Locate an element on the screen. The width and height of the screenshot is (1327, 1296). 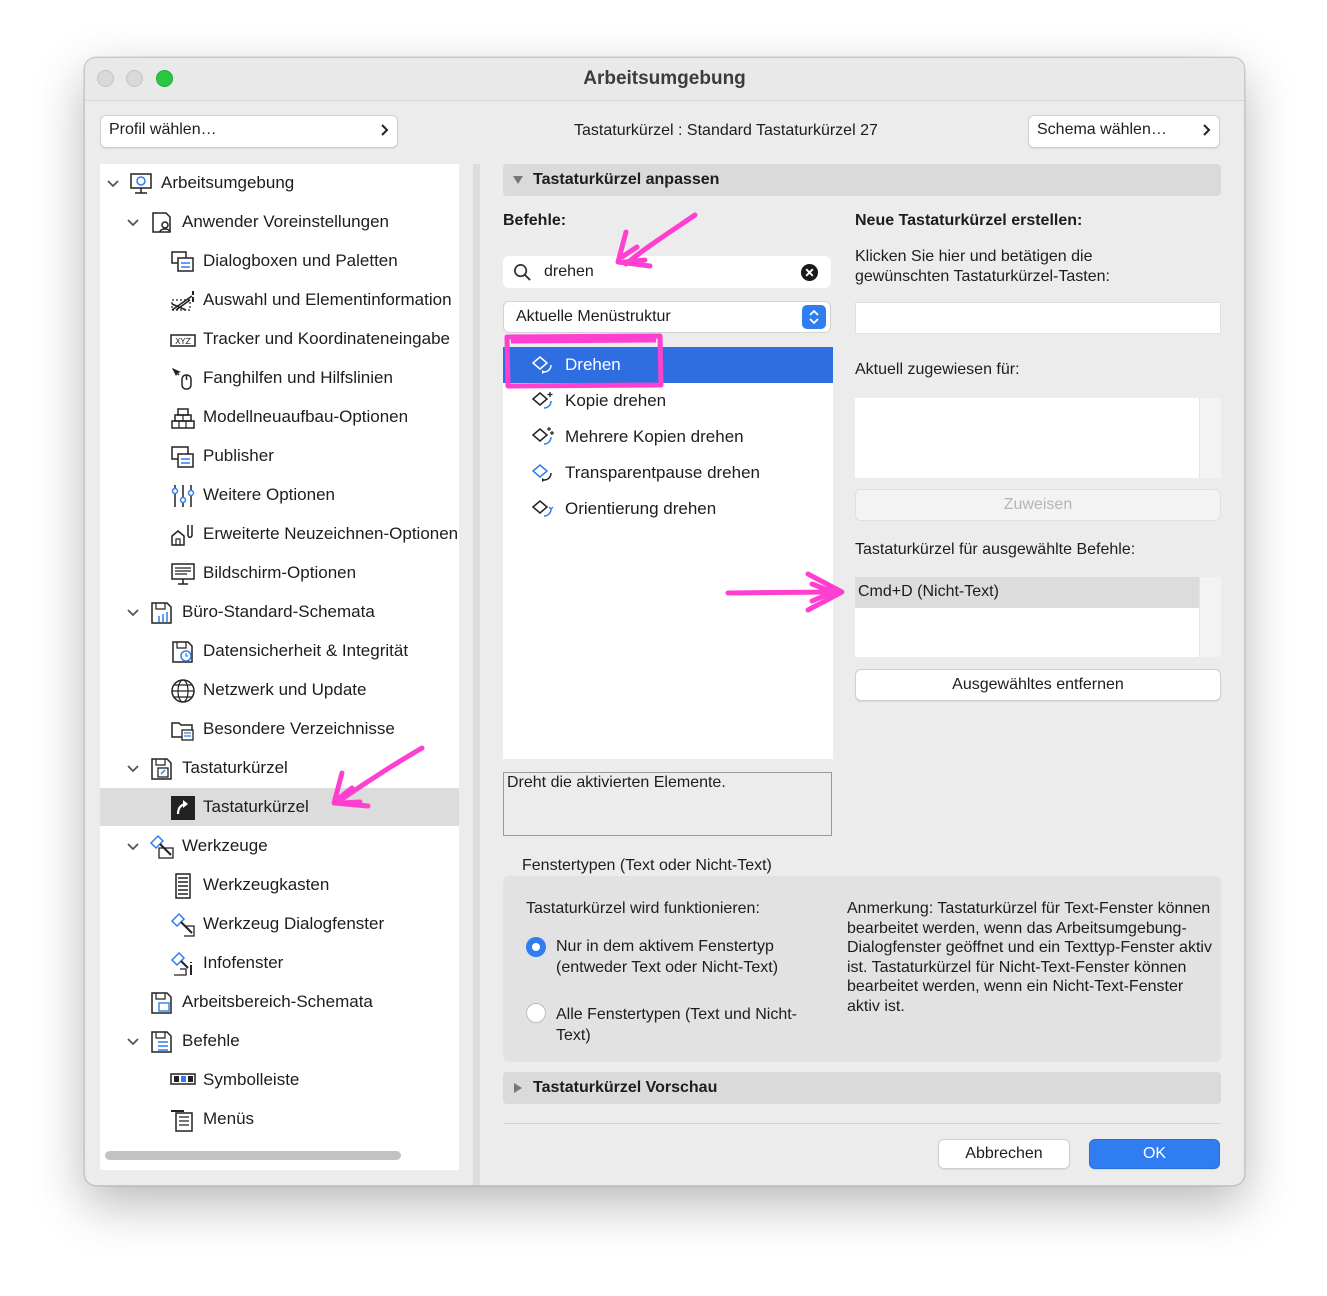
tree-item-tastaturkuerzel-group: Tastaturkürzel is located at coordinates (279, 768).